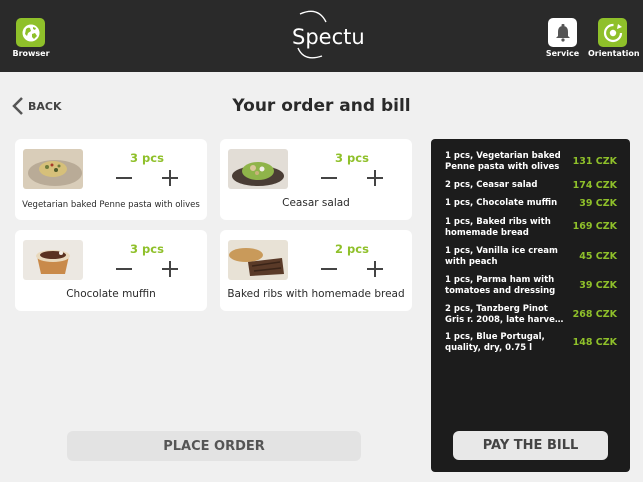  What do you see at coordinates (316, 294) in the screenshot?
I see `item-name: Baked ribs with homemade bread` at bounding box center [316, 294].